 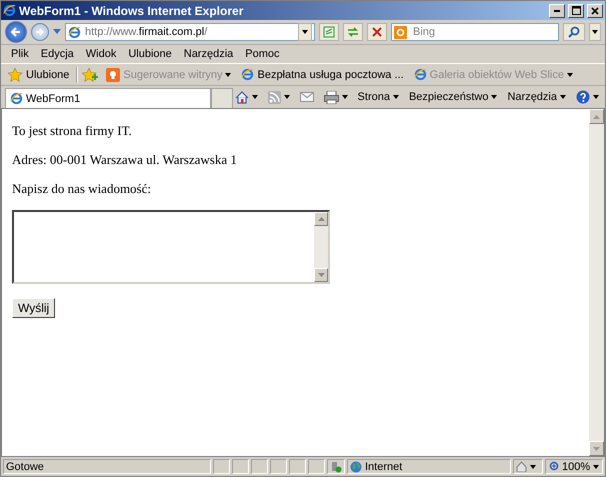 What do you see at coordinates (107, 466) in the screenshot?
I see `status-text: Gotowe` at bounding box center [107, 466].